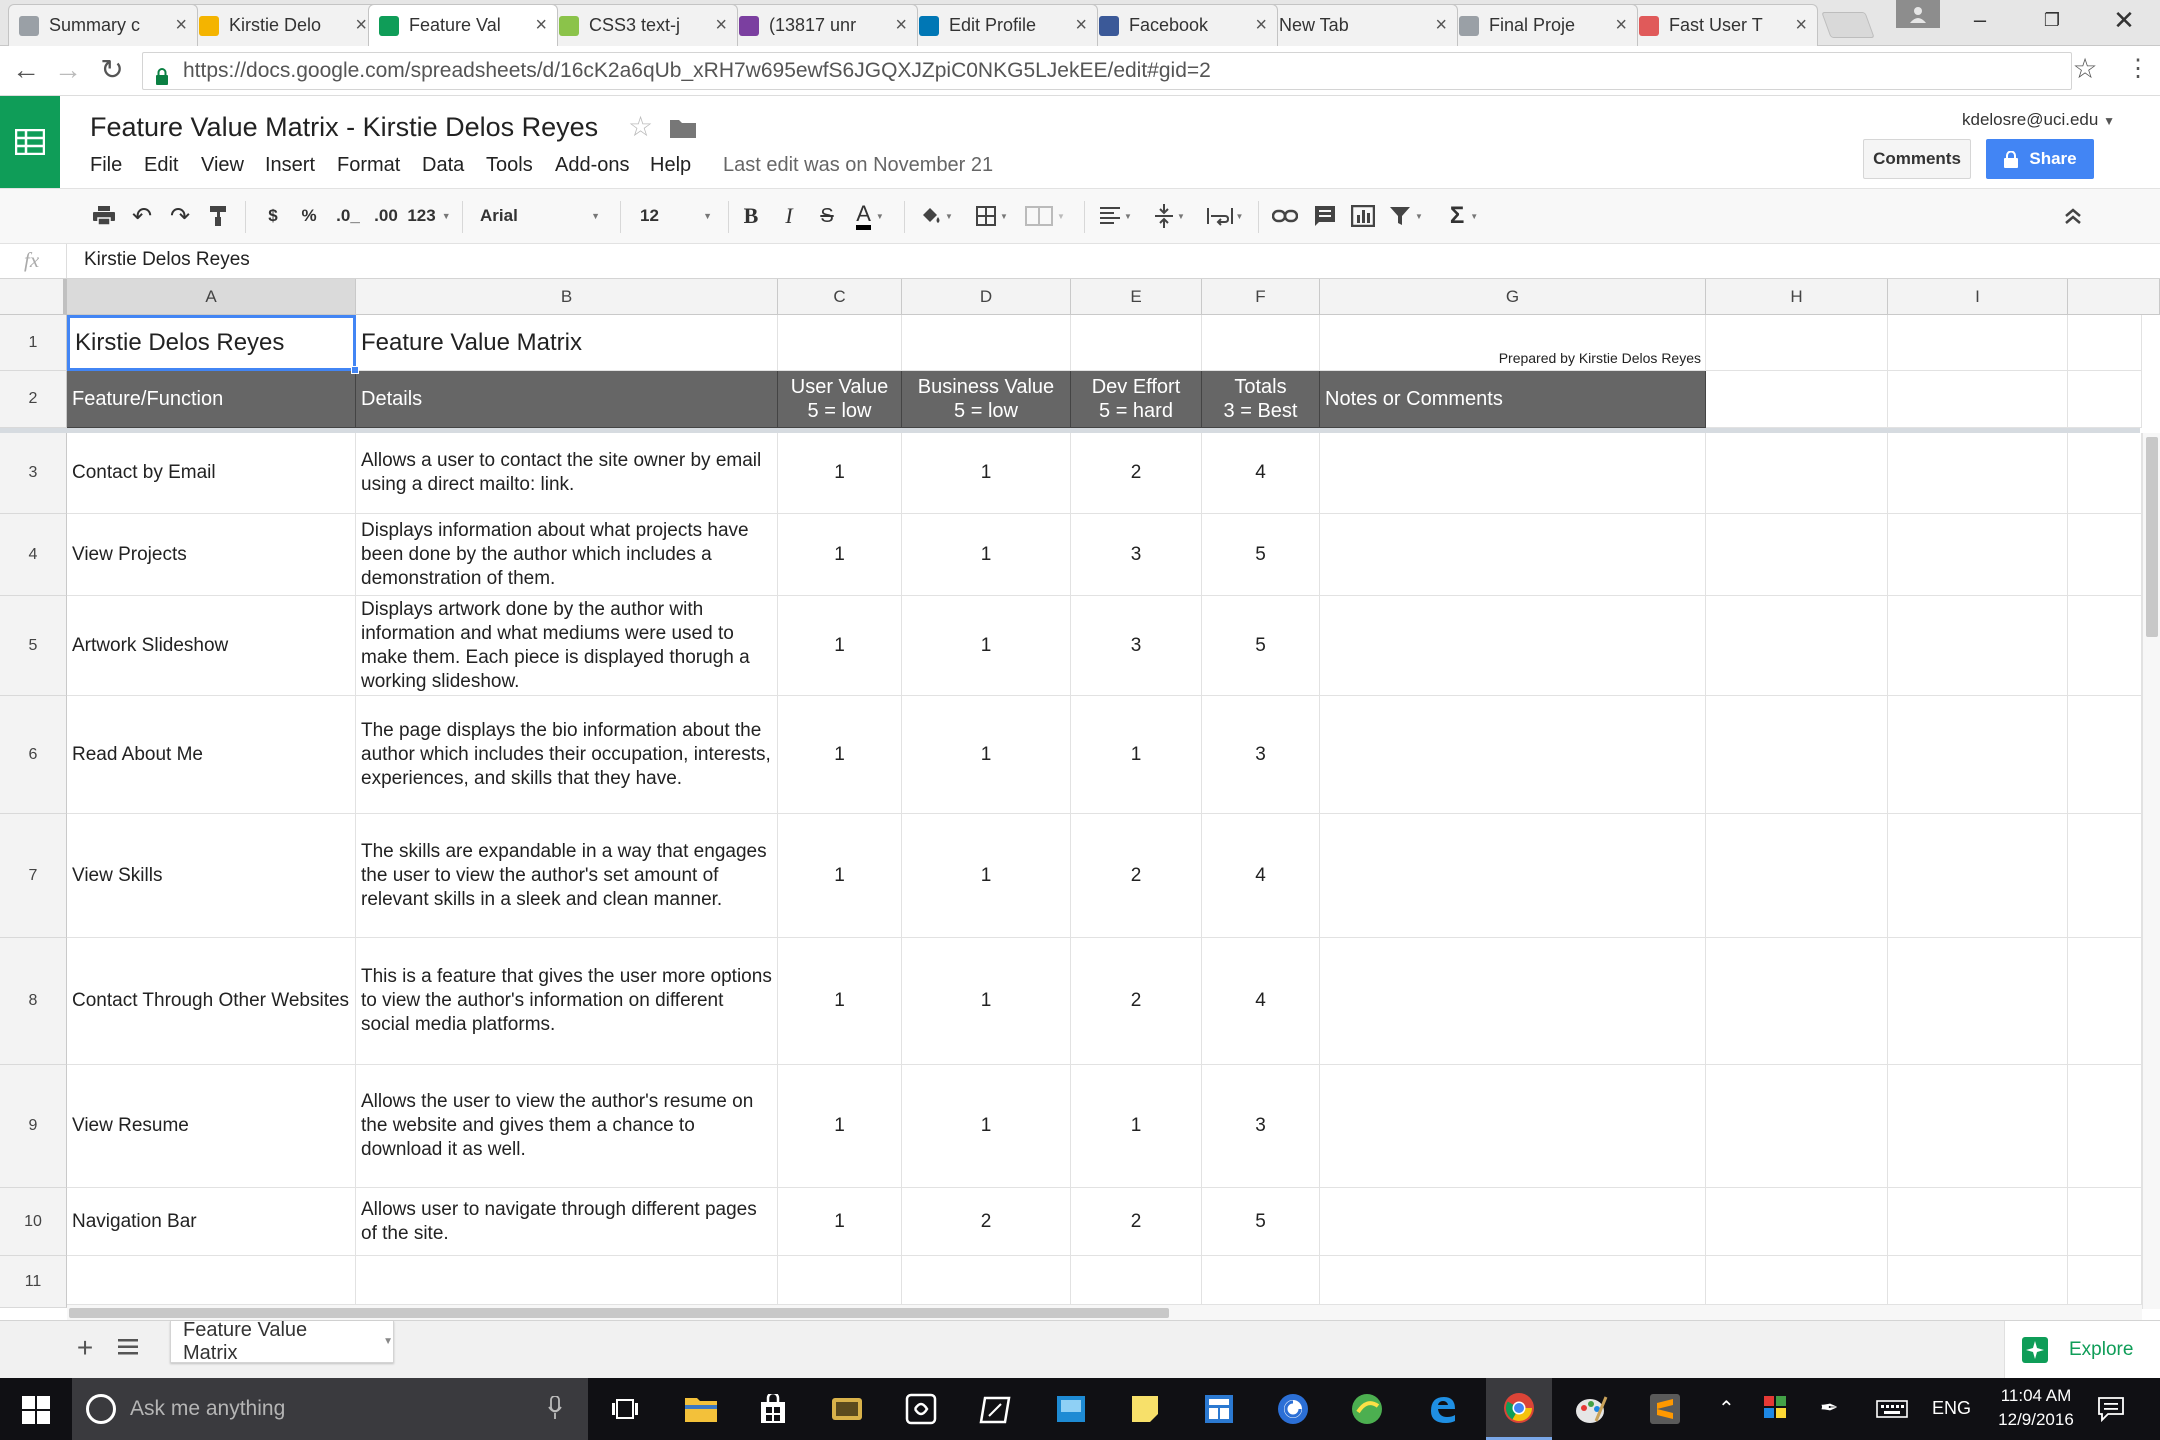 The image size is (2160, 1440). Describe the element at coordinates (683, 130) in the screenshot. I see `folder-icon` at that location.